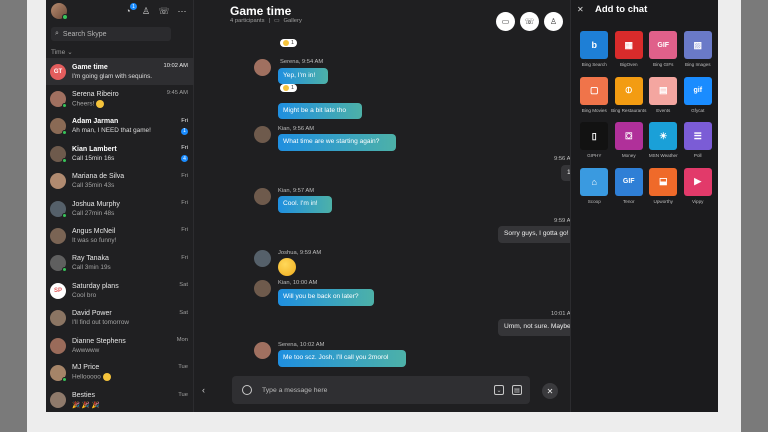 This screenshot has height=432, width=768. Describe the element at coordinates (120, 290) in the screenshot. I see `chat-list-item: SP Saturday plans Cool bro Sat` at that location.